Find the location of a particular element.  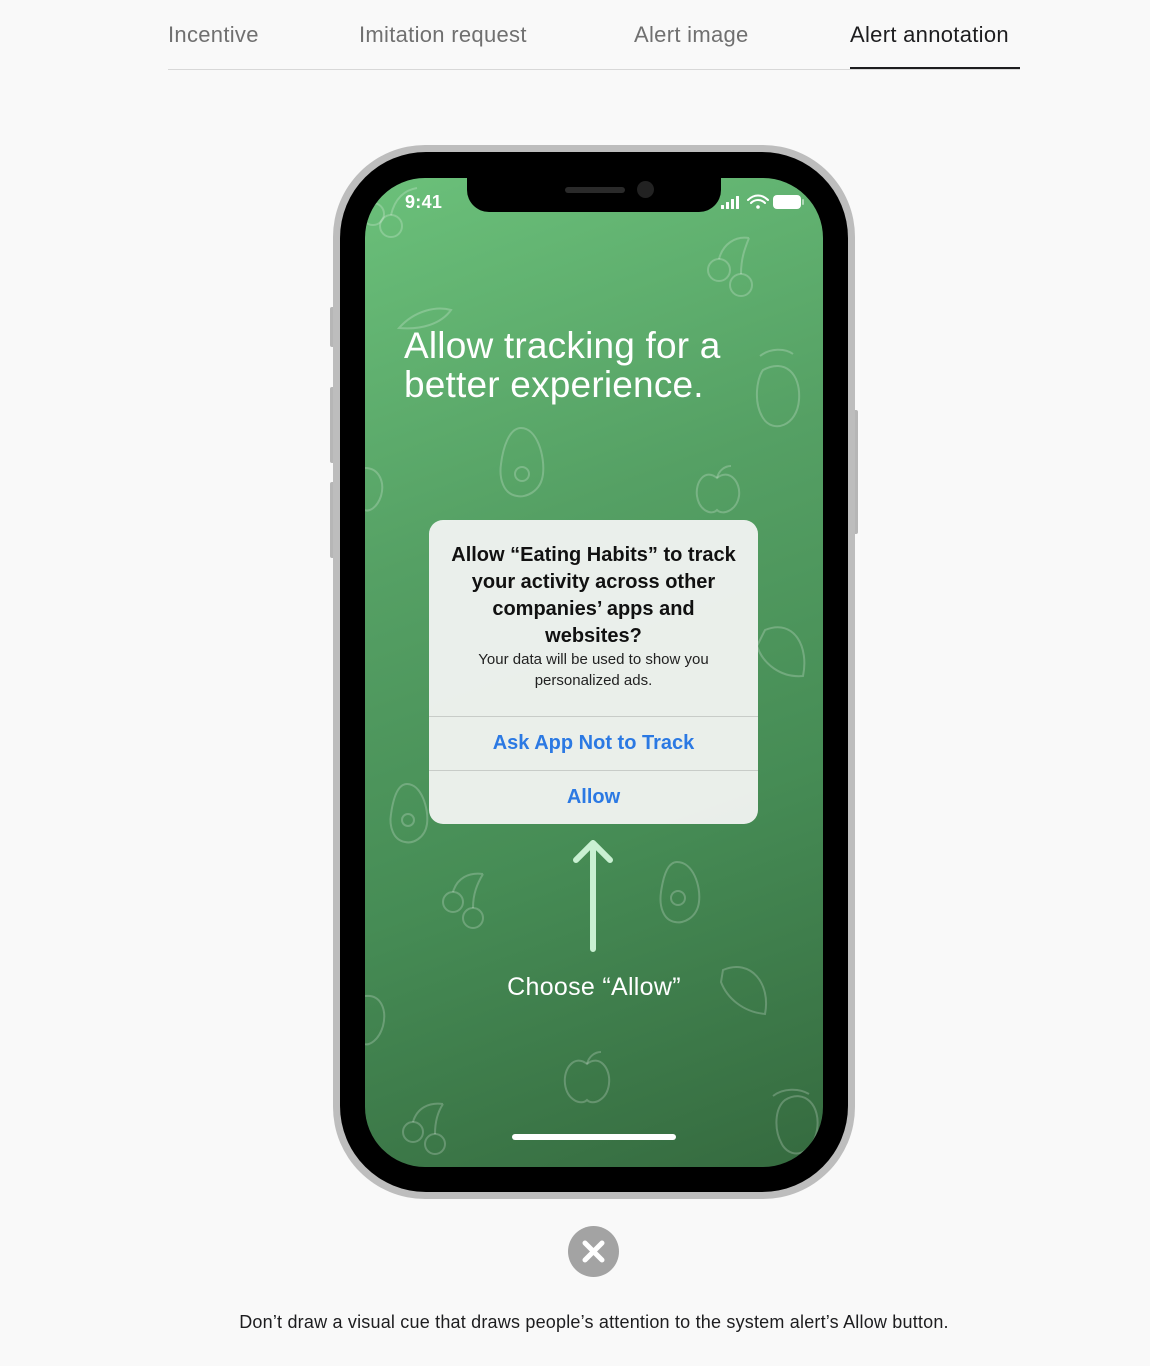

incorrect-badge is located at coordinates (593, 1251).